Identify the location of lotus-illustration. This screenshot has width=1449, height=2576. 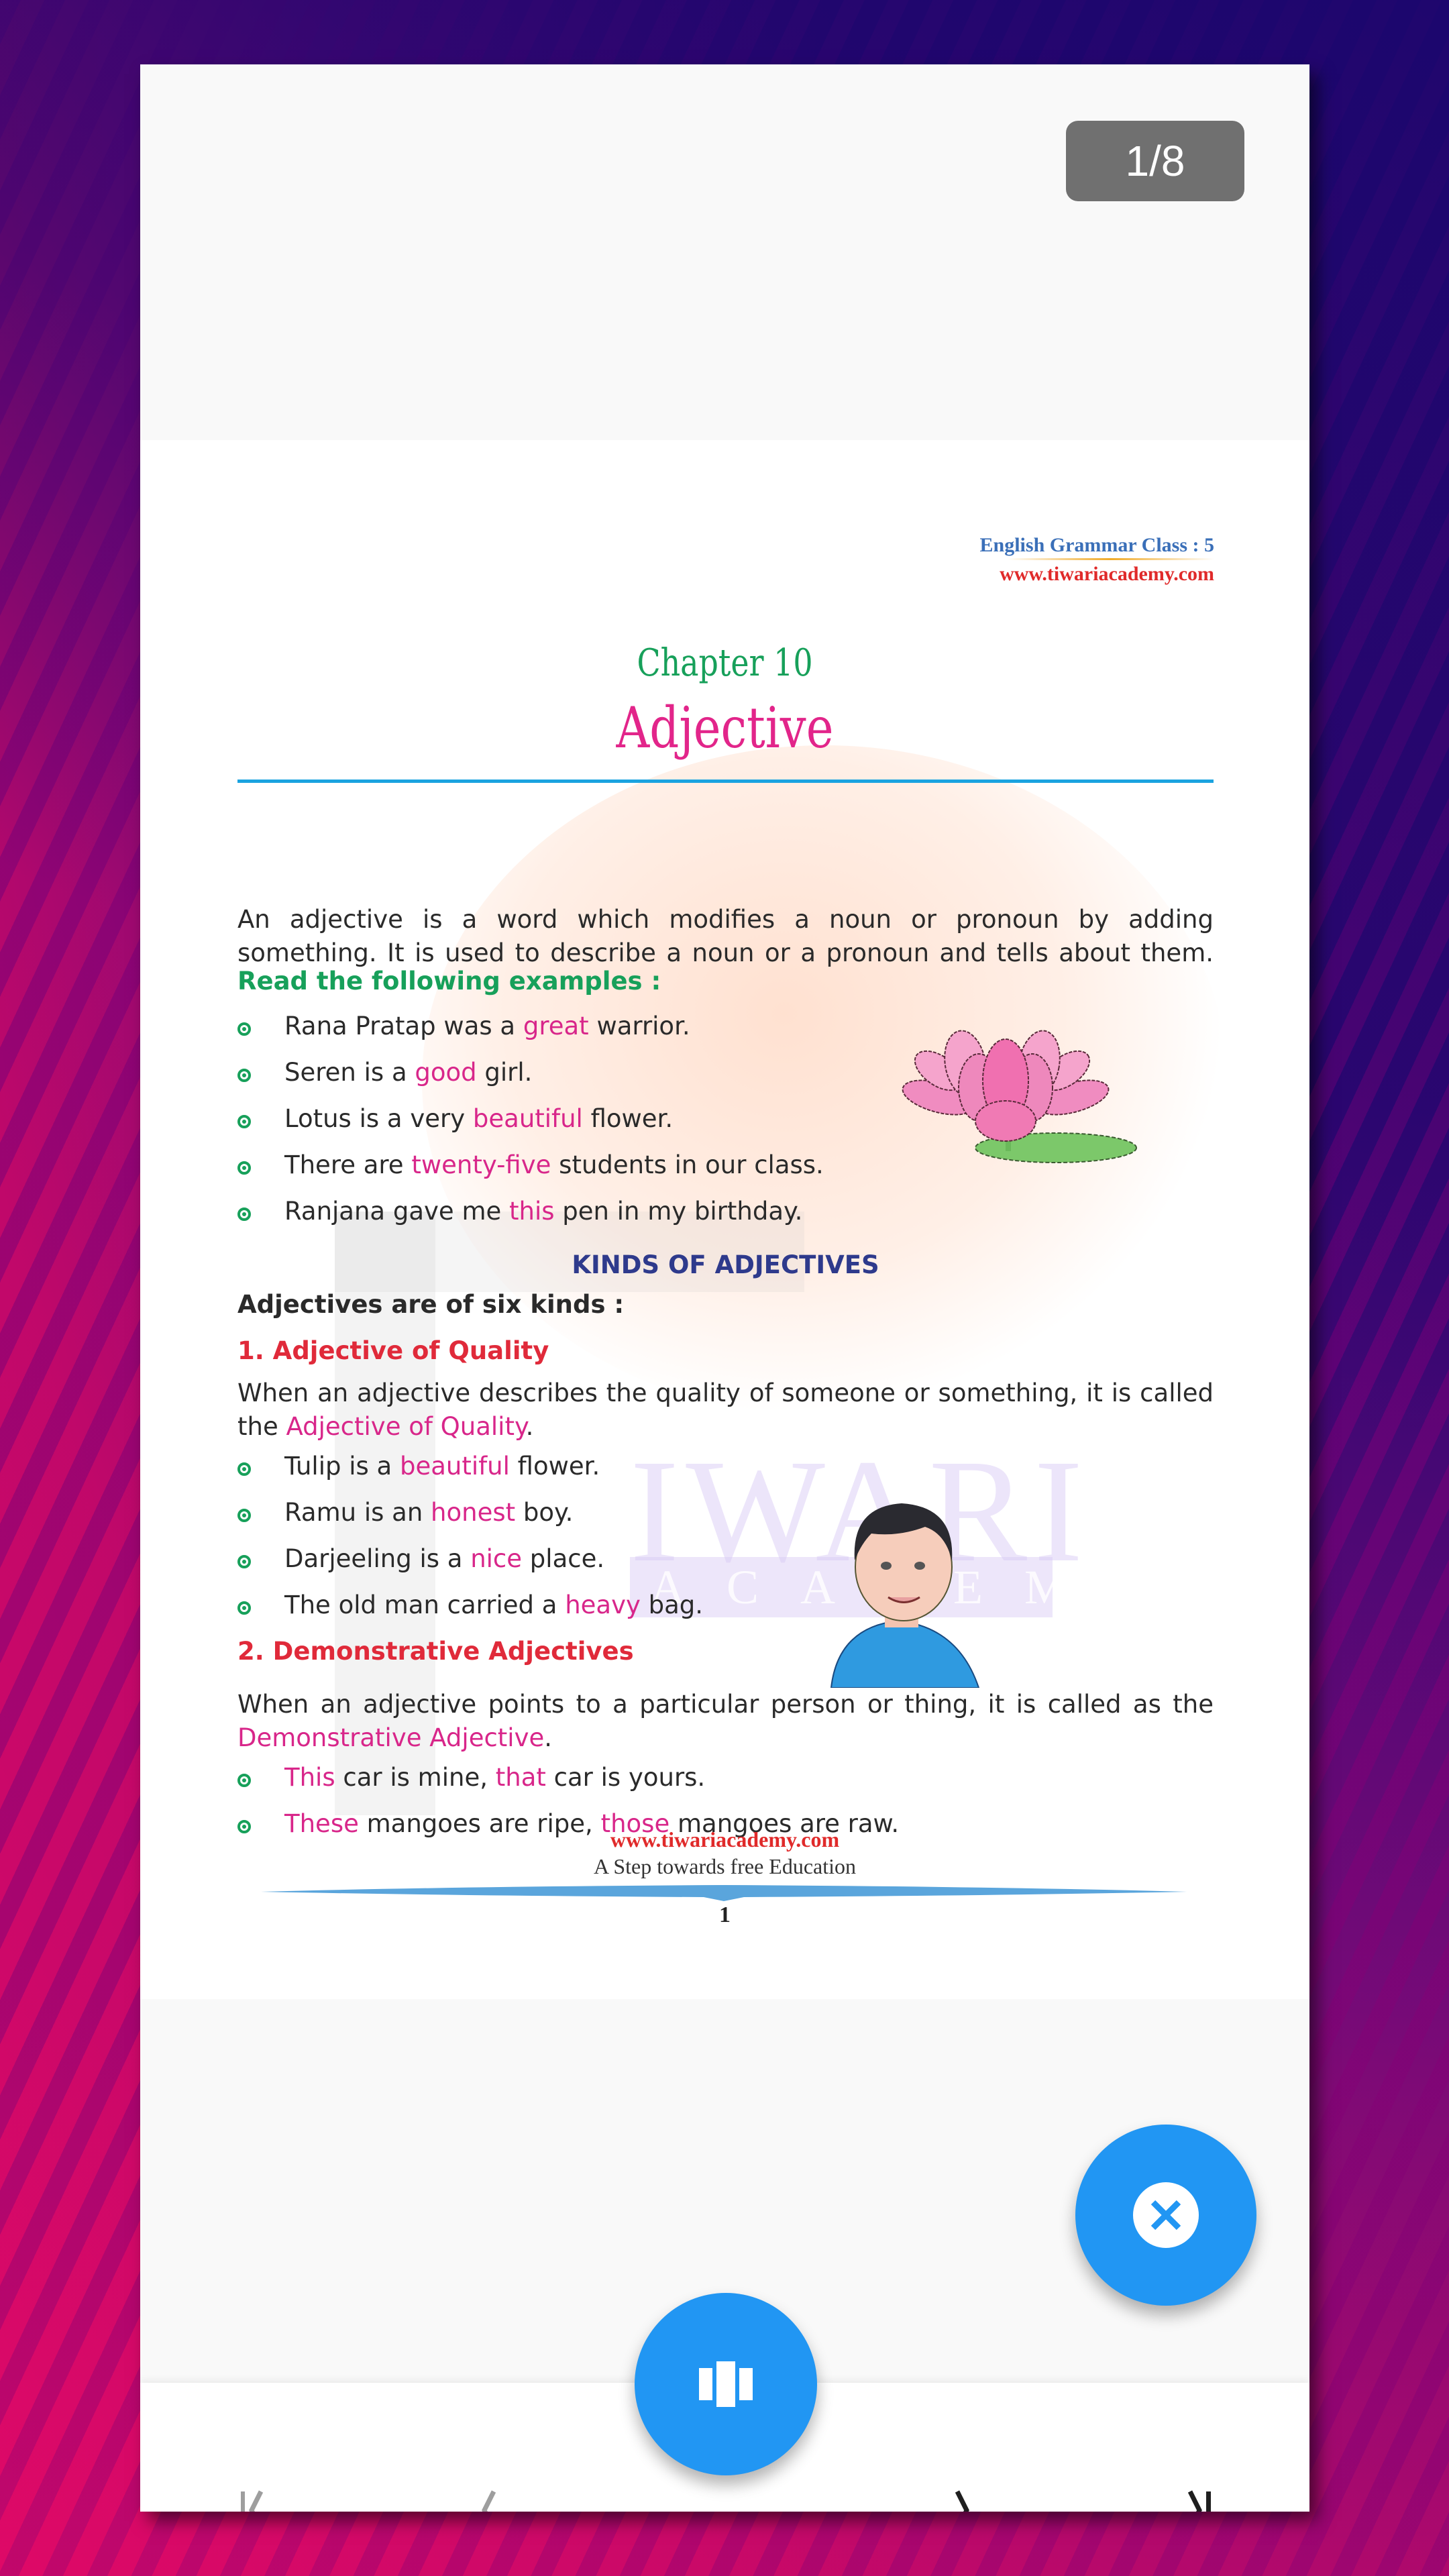
(1019, 1096).